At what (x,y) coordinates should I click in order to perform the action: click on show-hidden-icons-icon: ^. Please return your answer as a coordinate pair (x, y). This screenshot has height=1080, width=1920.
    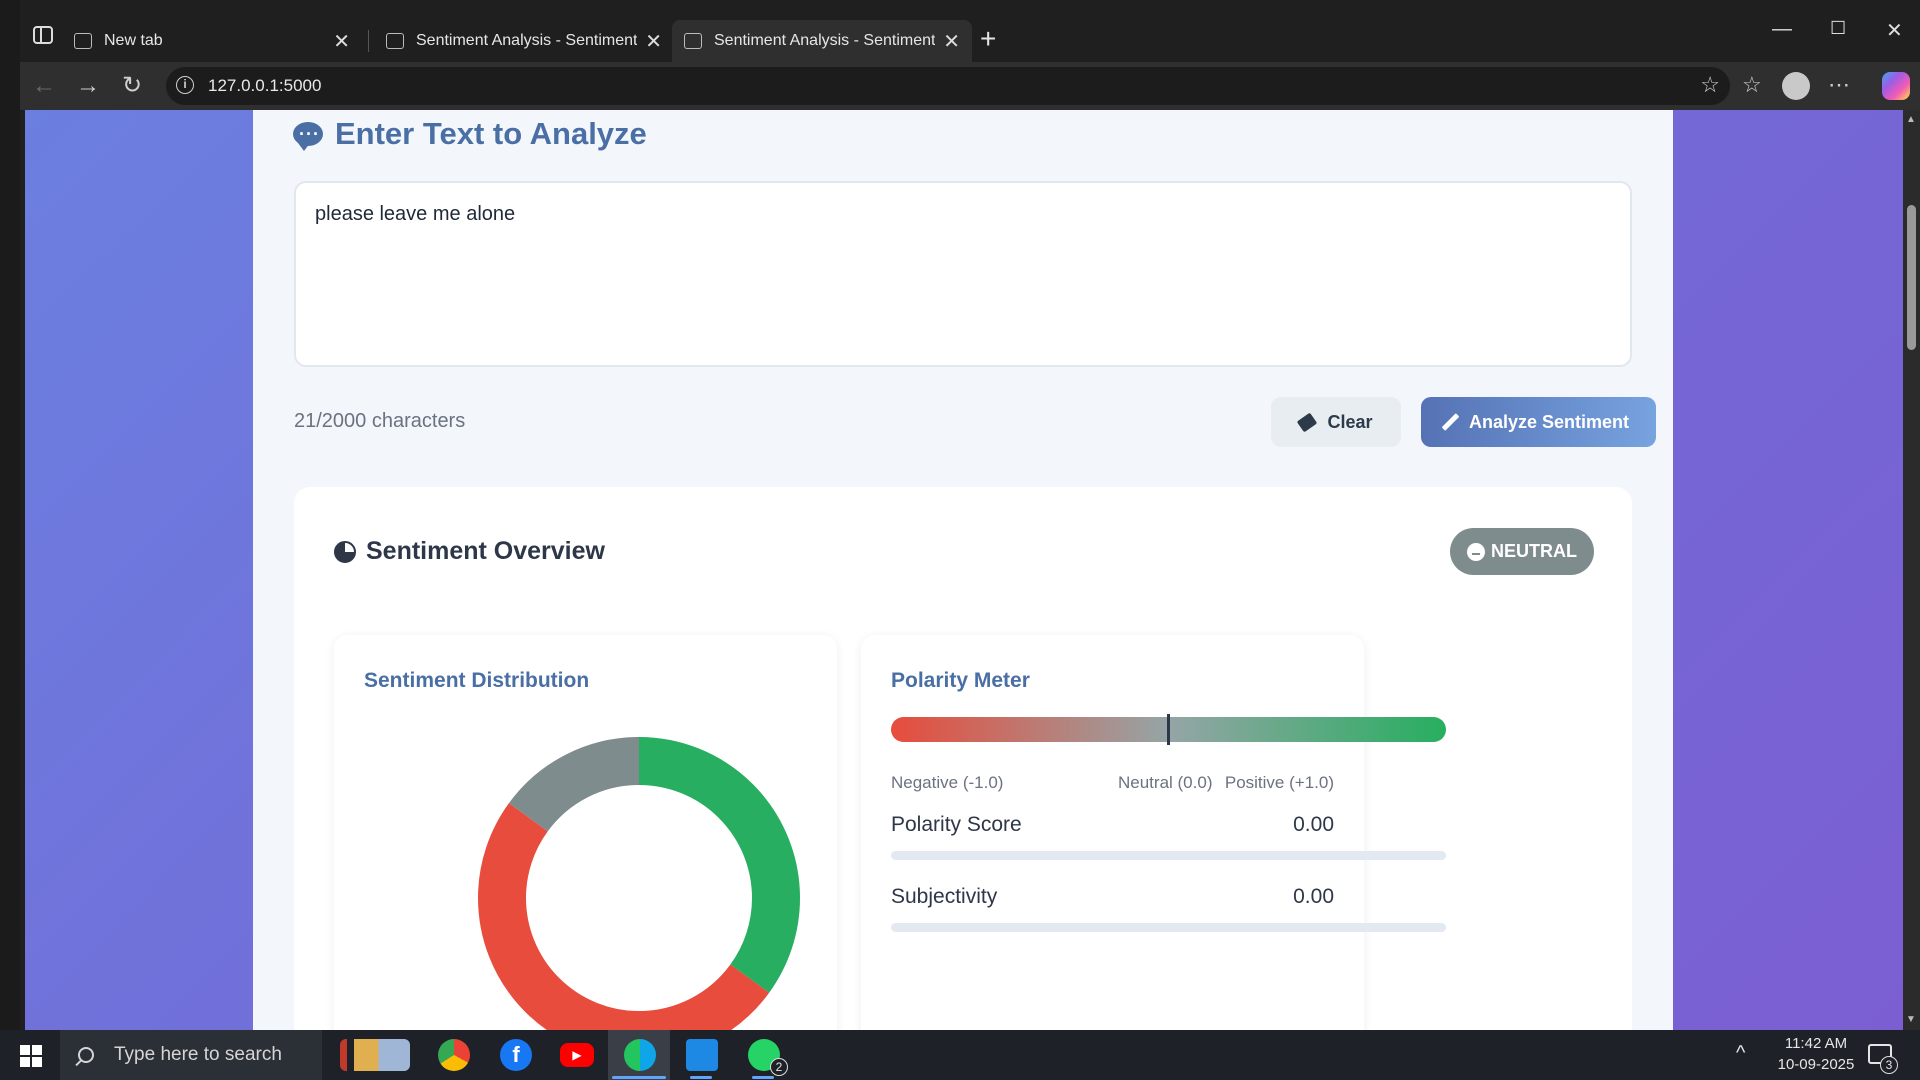
    Looking at the image, I should click on (1740, 1053).